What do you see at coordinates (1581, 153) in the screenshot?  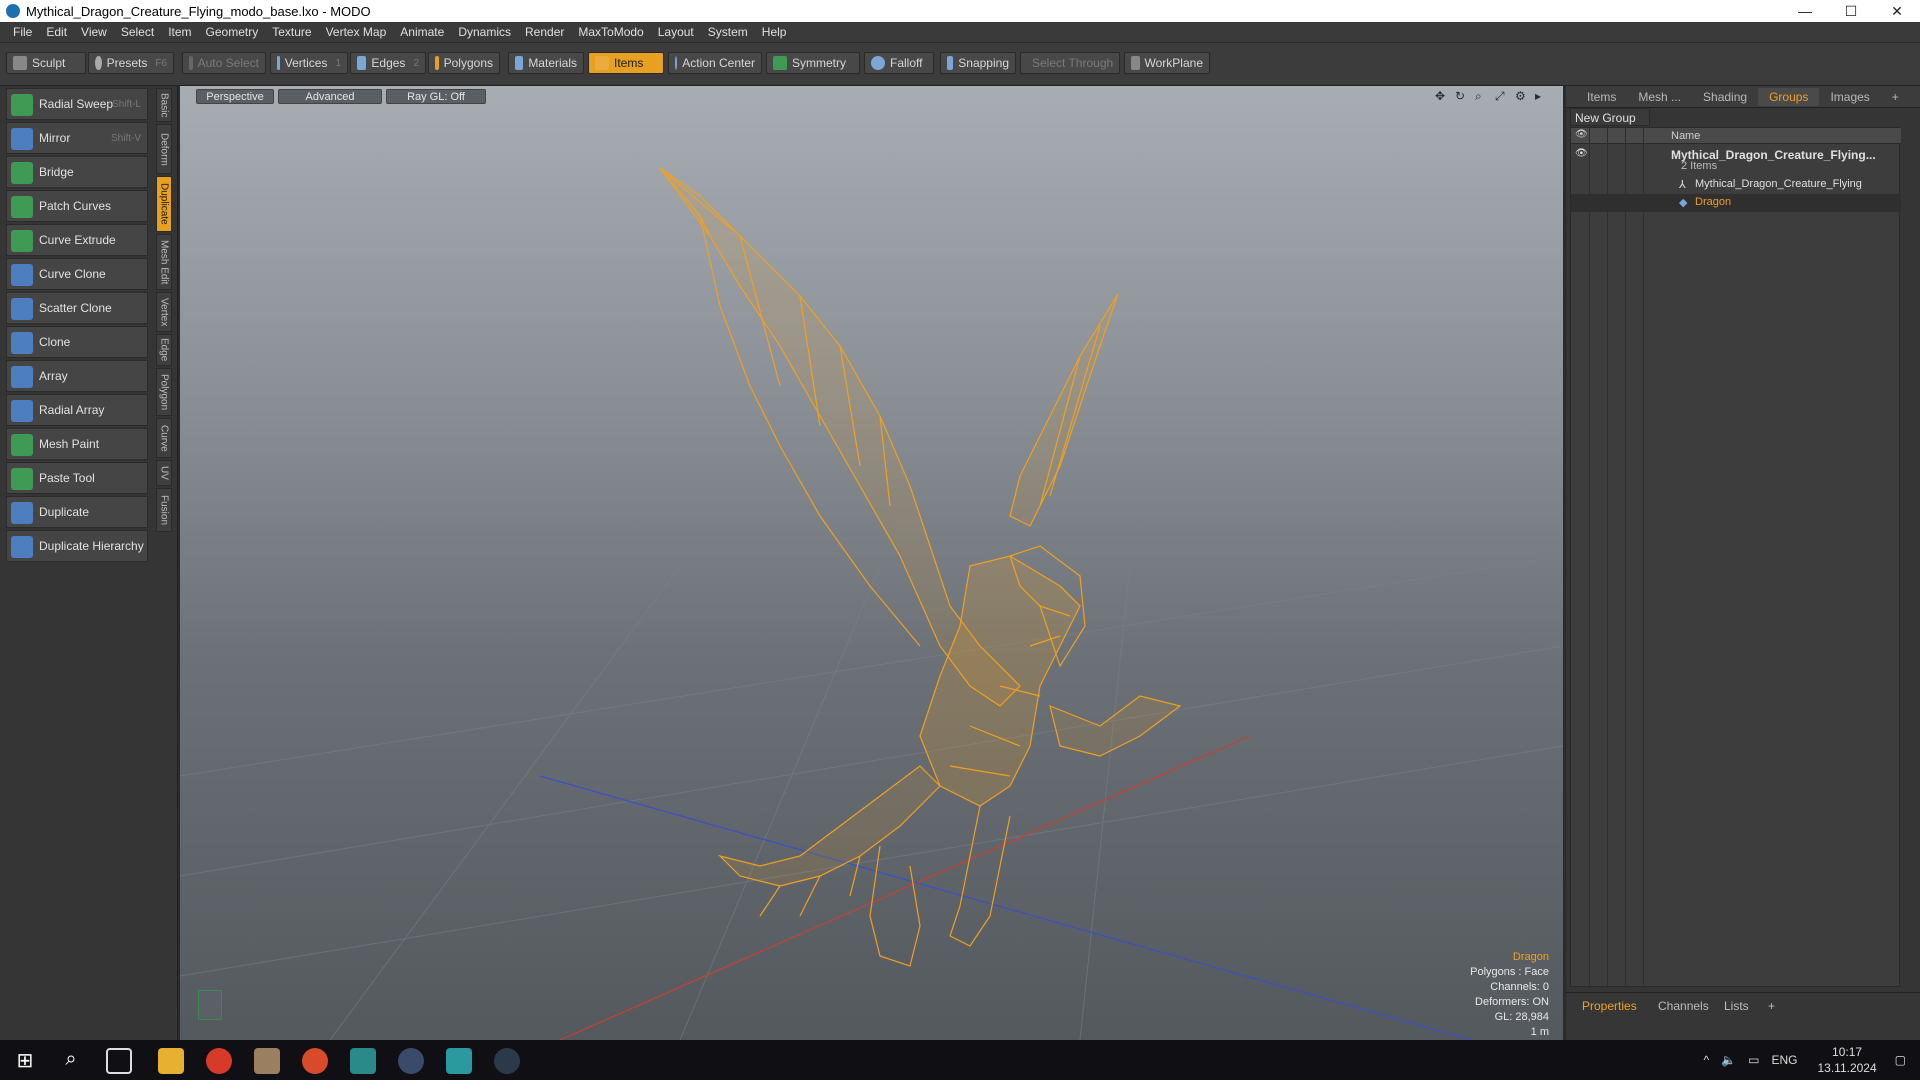 I see `visibility-icon: 👁` at bounding box center [1581, 153].